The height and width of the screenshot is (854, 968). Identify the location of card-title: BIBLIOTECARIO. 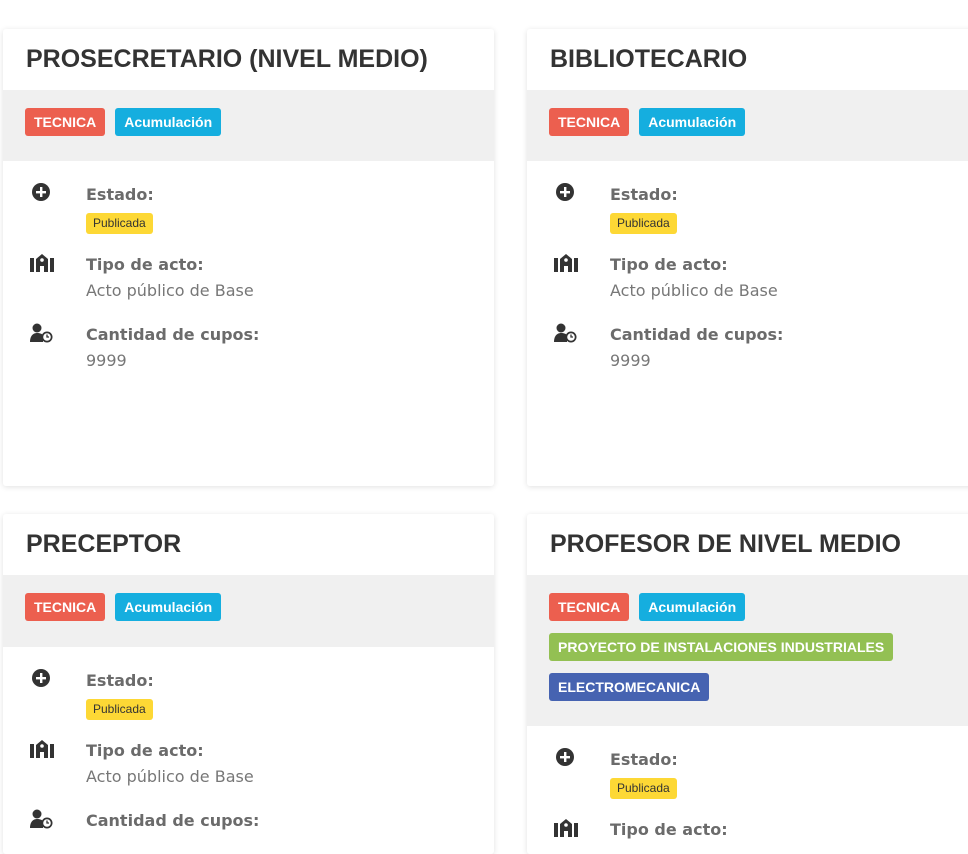
(747, 59).